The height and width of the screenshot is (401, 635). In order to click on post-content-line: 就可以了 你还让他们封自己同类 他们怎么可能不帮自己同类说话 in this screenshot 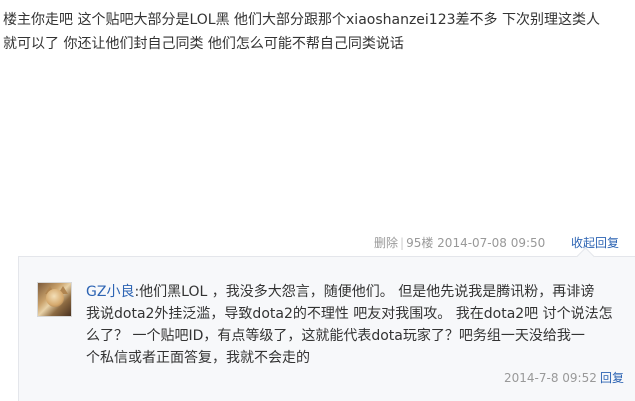, I will do `click(203, 44)`.